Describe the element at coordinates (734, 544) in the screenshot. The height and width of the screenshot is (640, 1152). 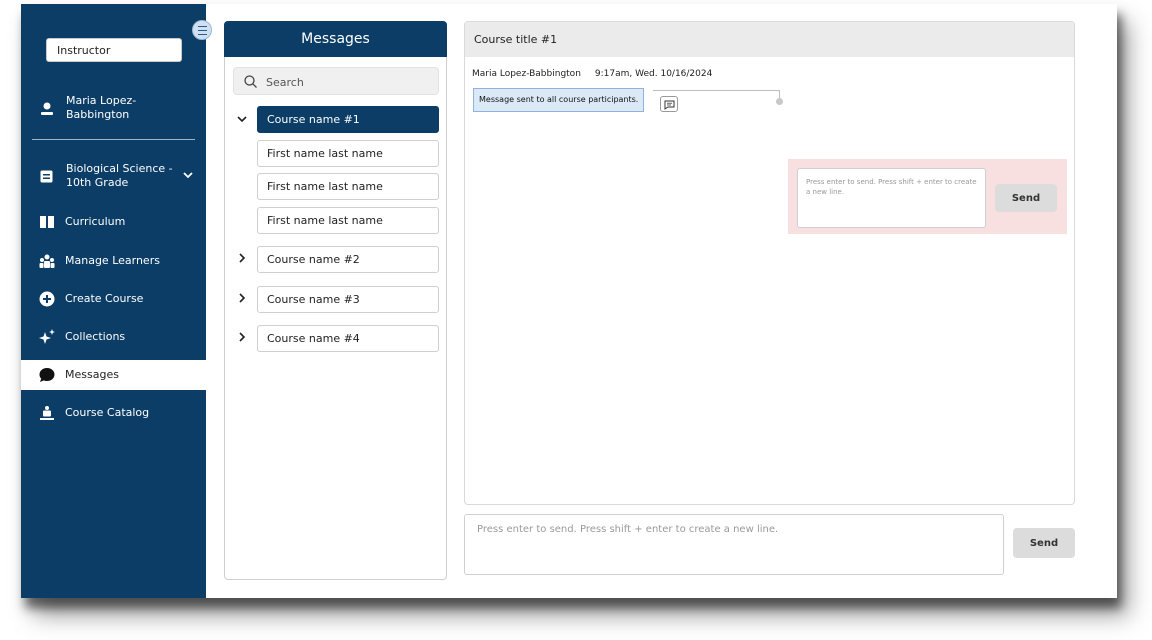
I see `message-composer` at that location.